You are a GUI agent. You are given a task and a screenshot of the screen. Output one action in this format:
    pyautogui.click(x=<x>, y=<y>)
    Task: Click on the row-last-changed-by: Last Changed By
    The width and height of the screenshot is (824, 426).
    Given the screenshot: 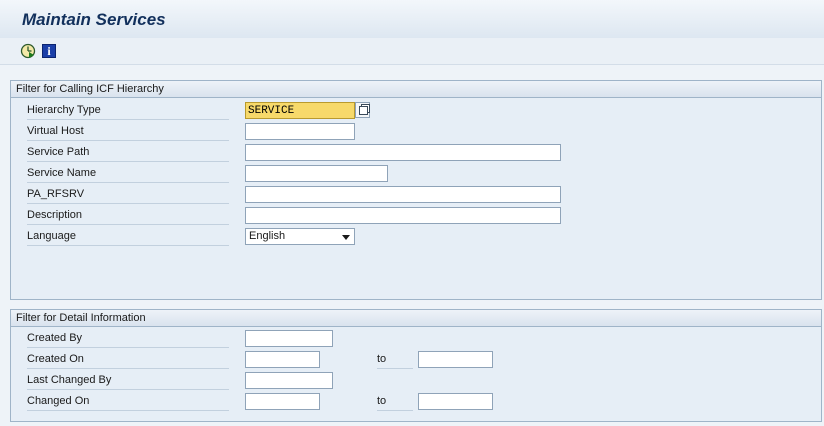 What is the action you would take?
    pyautogui.click(x=416, y=381)
    